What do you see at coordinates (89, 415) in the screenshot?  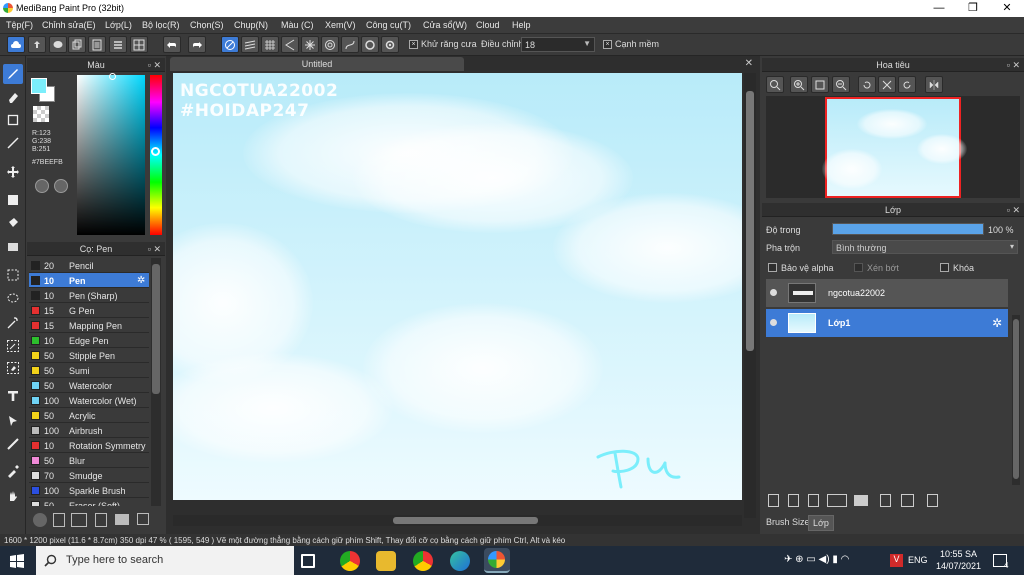 I see `brush-list-item: 50 Acrylic` at bounding box center [89, 415].